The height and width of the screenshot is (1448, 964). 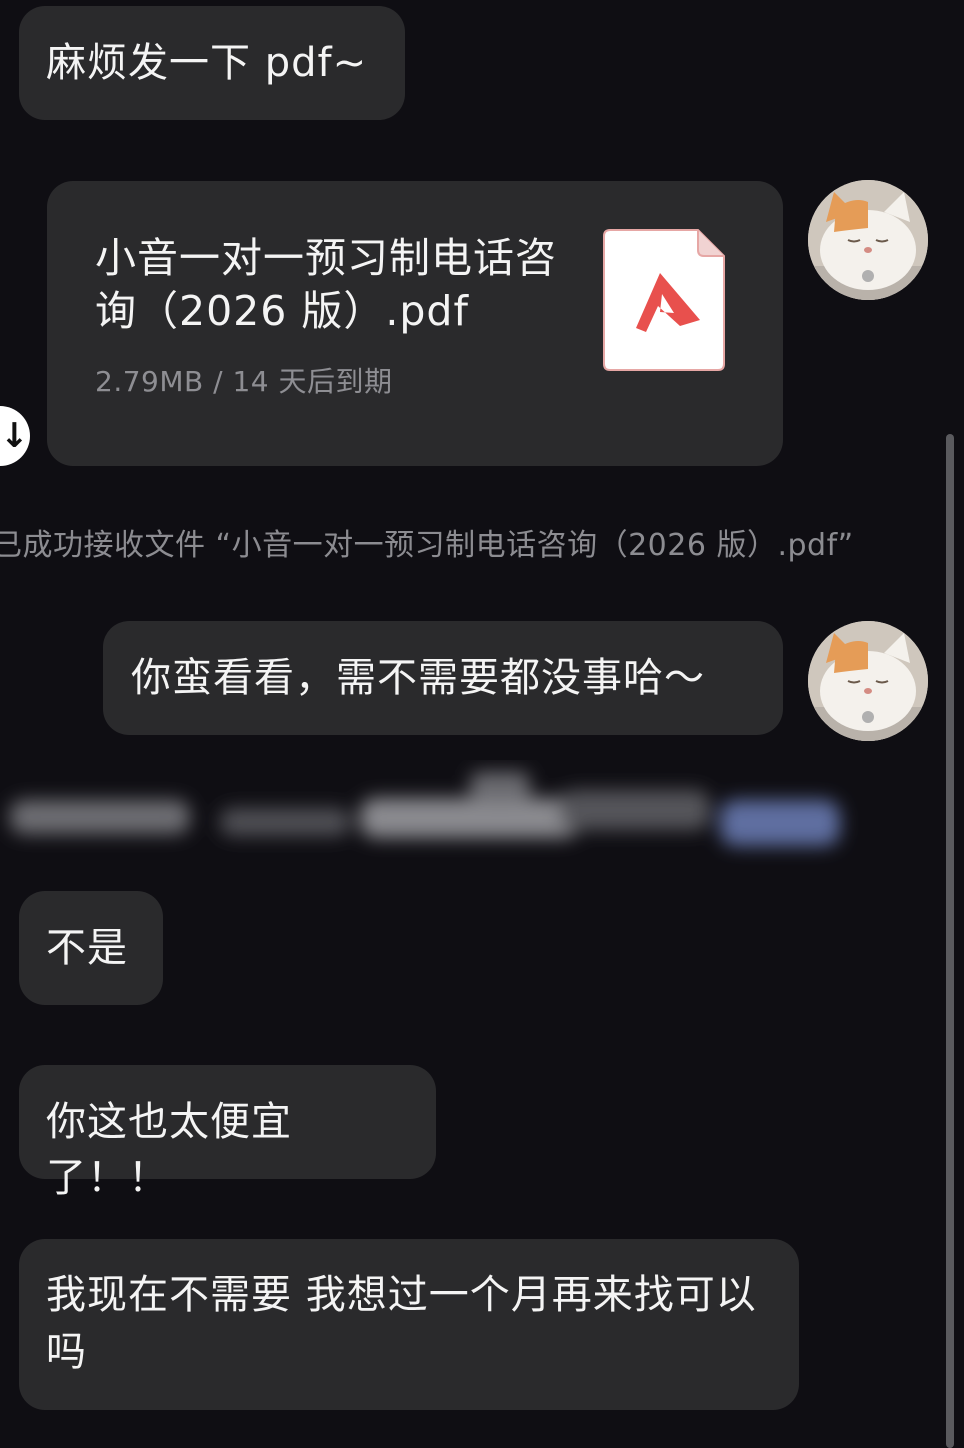 What do you see at coordinates (427, 545) in the screenshot?
I see `system-note: 已成功接收文件 “小音一对一预习制电话咨询（2026 版）.pdf”` at bounding box center [427, 545].